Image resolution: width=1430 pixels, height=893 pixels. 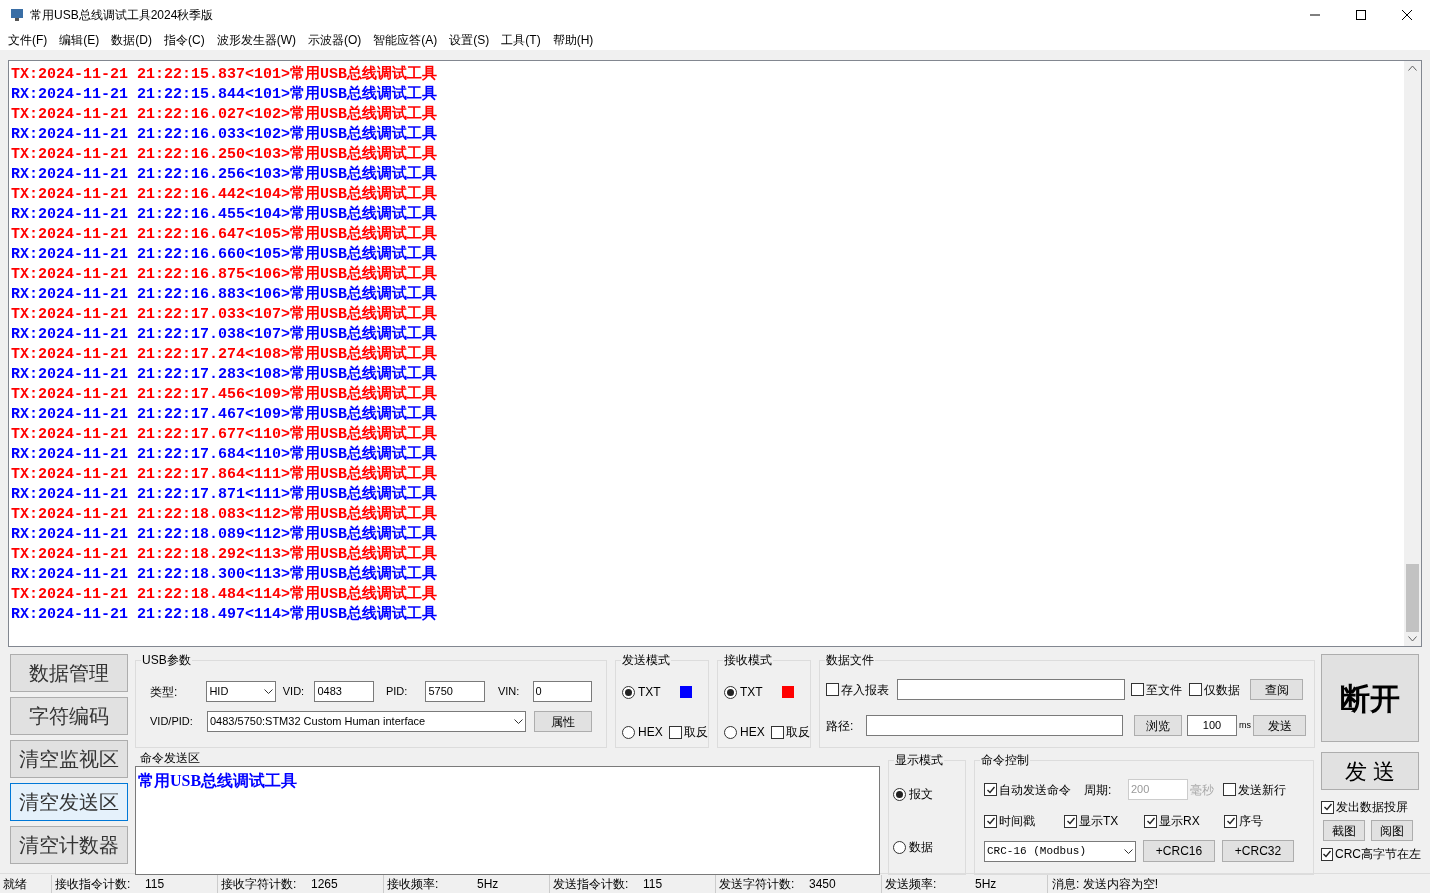 I want to click on menu-item: 指令(C), so click(x=184, y=40).